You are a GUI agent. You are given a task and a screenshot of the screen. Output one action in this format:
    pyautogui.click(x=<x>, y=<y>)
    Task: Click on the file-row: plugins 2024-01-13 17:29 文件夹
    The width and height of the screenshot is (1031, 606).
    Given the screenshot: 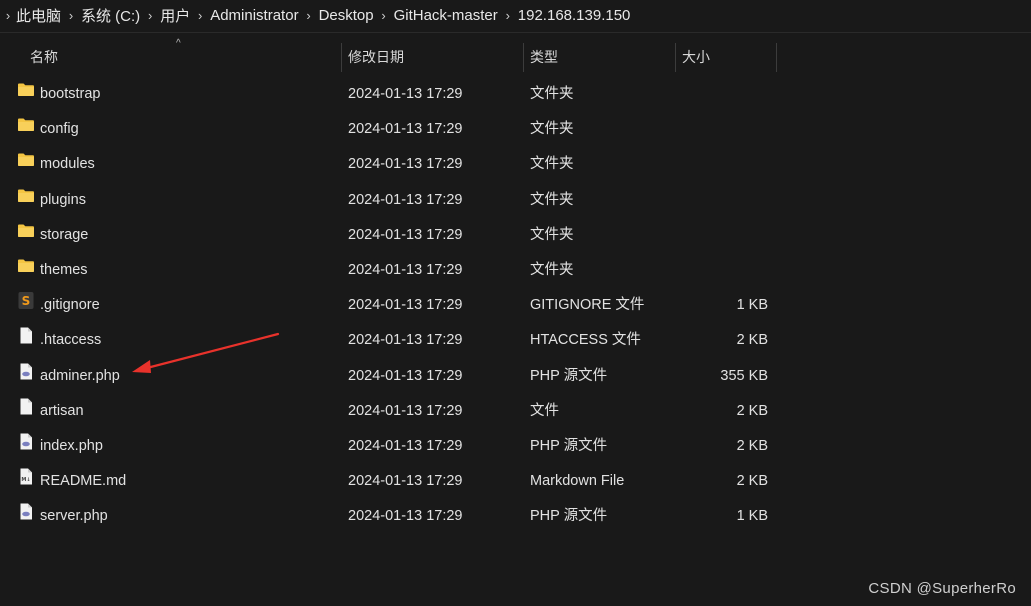 What is the action you would take?
    pyautogui.click(x=515, y=200)
    